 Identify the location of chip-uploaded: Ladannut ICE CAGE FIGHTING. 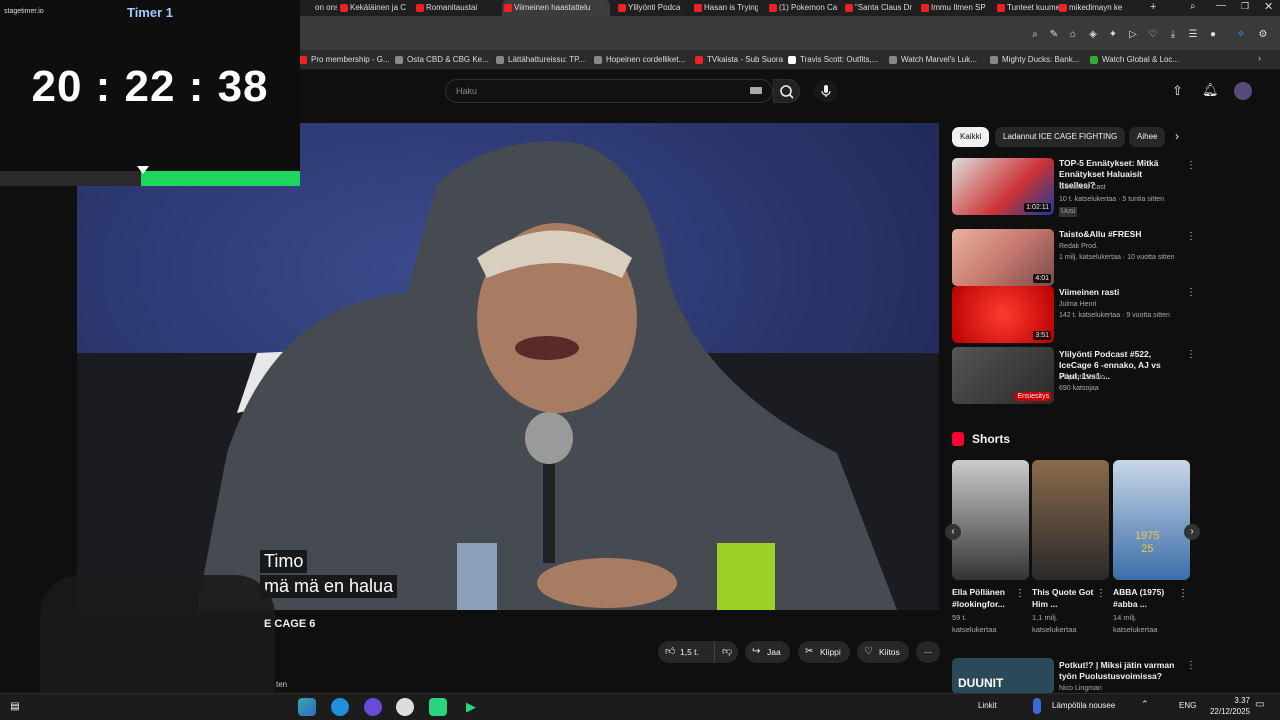
(1060, 137).